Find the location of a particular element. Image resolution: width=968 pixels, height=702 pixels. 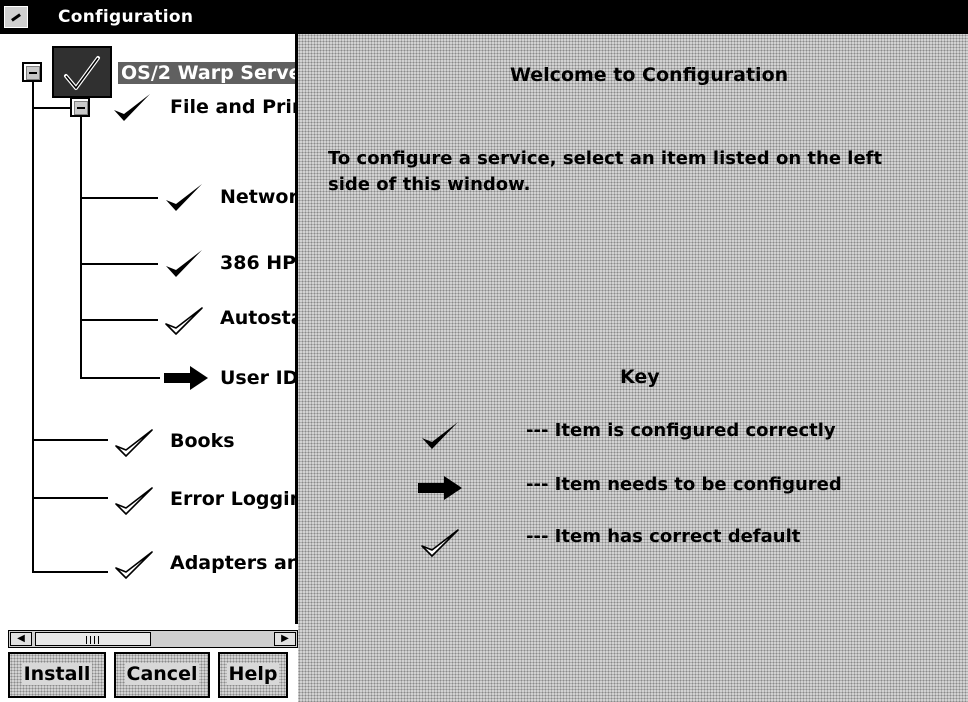

check-selected-icon is located at coordinates (82, 72).